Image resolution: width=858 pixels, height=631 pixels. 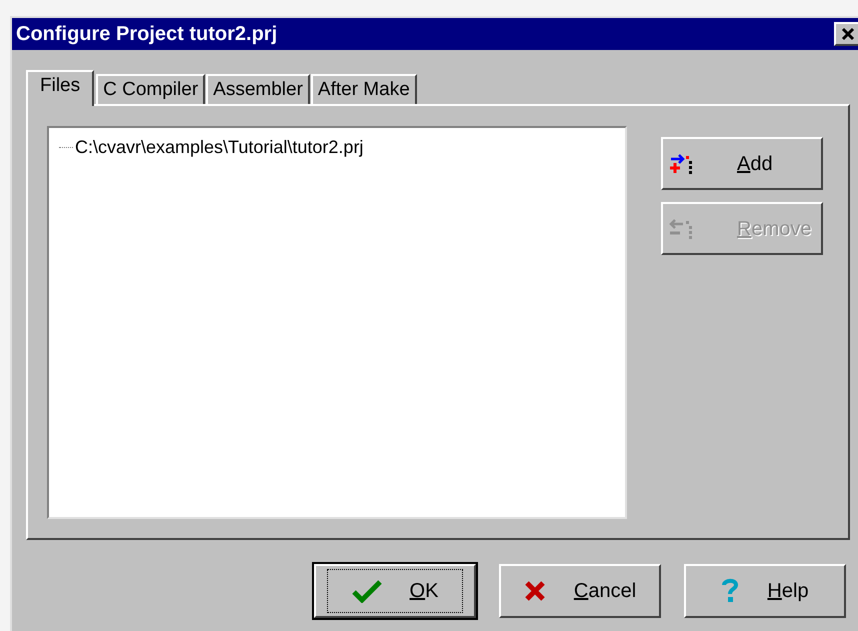 I want to click on tree-item: C:\cvavr\examples\Tutorial\tutor2.prj, so click(x=219, y=147).